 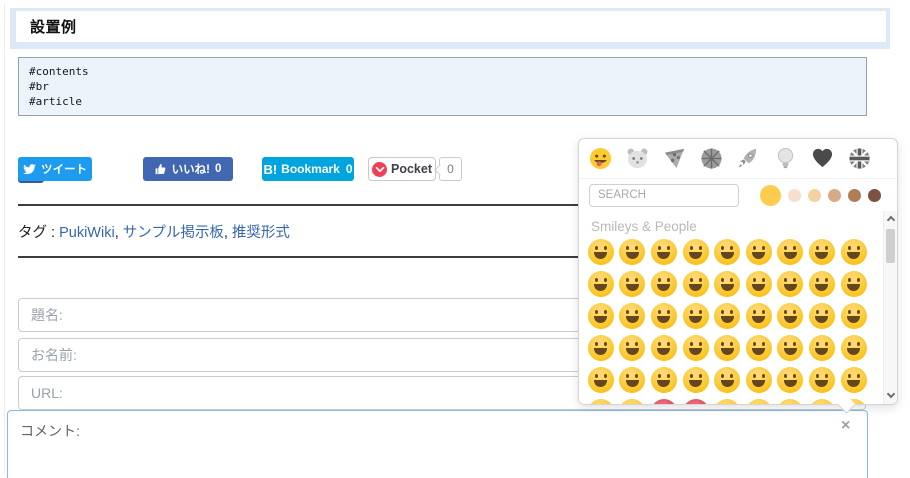 I want to click on scrollbar, so click(x=890, y=307).